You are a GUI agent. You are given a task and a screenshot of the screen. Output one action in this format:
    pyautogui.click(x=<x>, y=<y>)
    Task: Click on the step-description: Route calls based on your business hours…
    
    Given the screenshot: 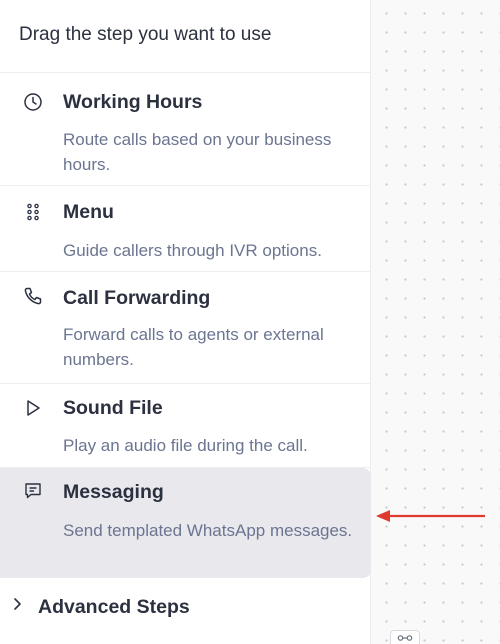 What is the action you would take?
    pyautogui.click(x=197, y=152)
    